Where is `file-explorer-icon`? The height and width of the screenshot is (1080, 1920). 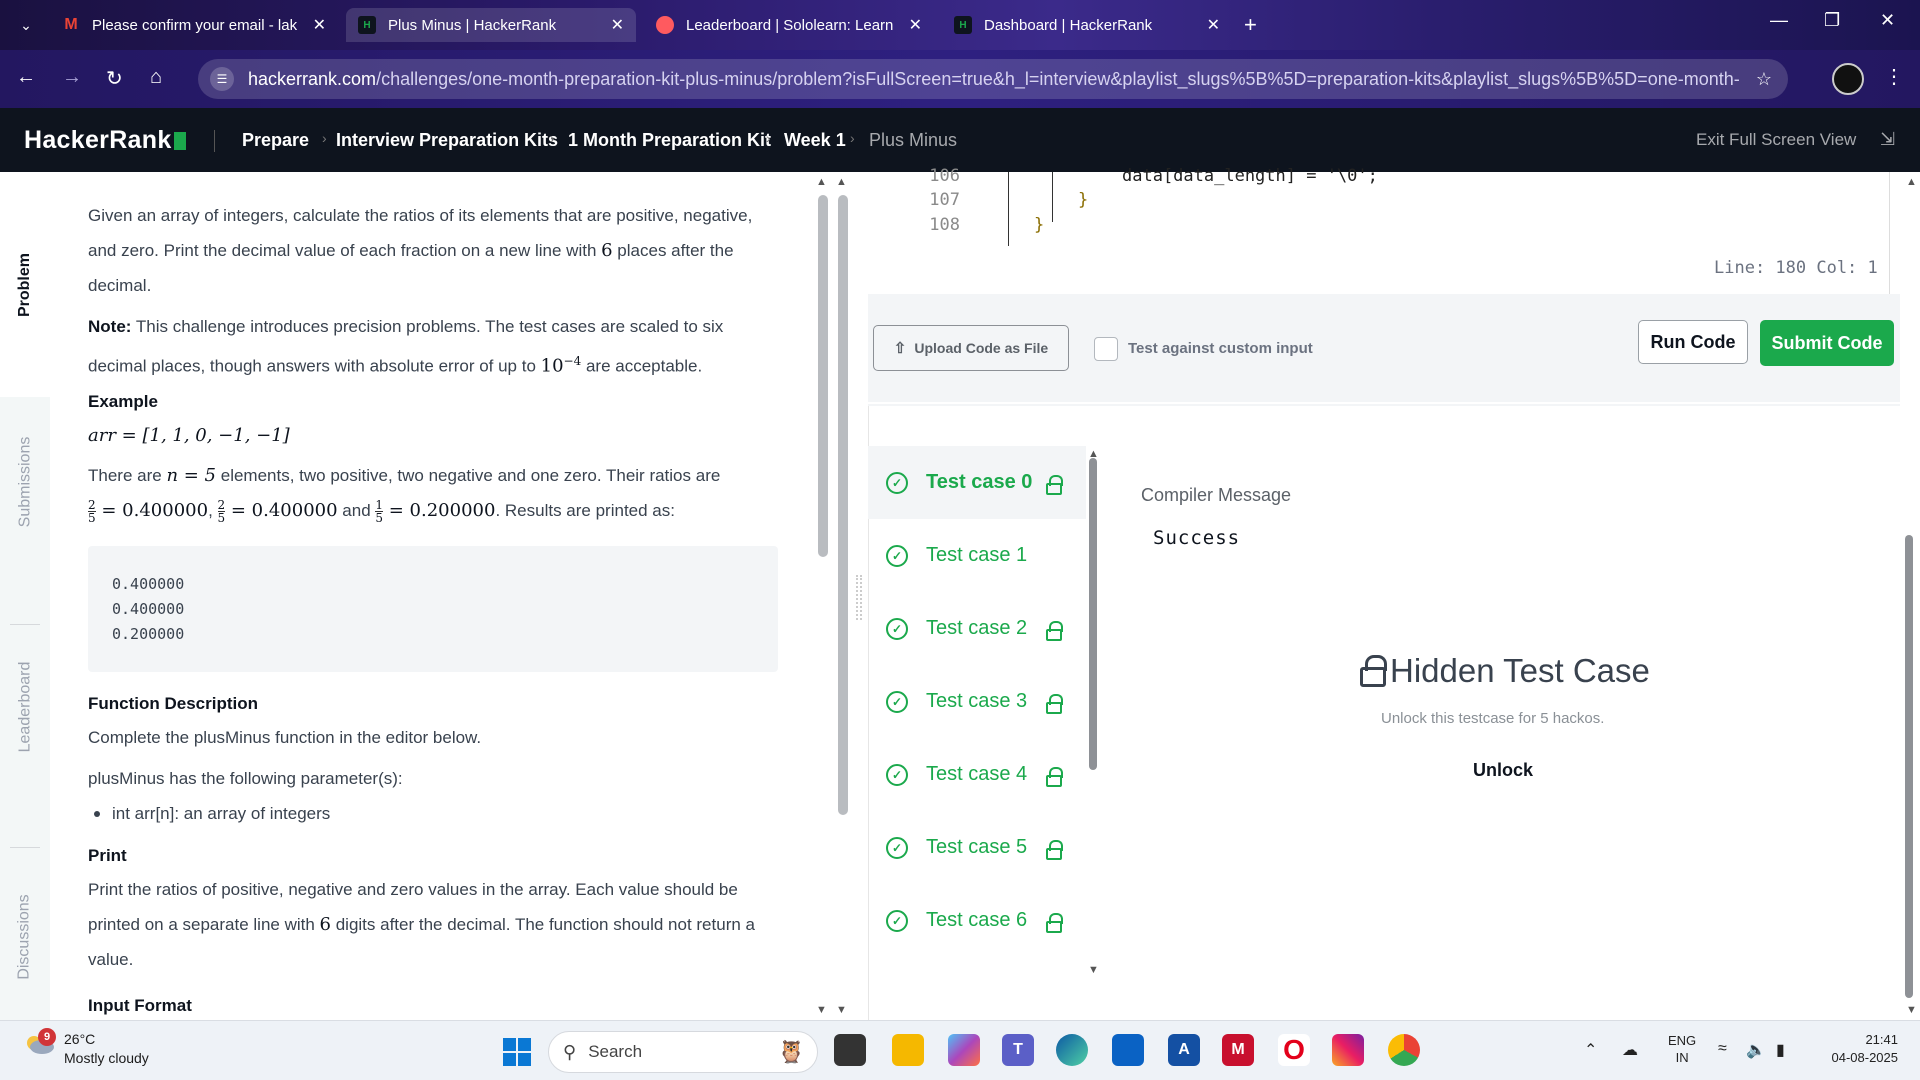
file-explorer-icon is located at coordinates (908, 1050).